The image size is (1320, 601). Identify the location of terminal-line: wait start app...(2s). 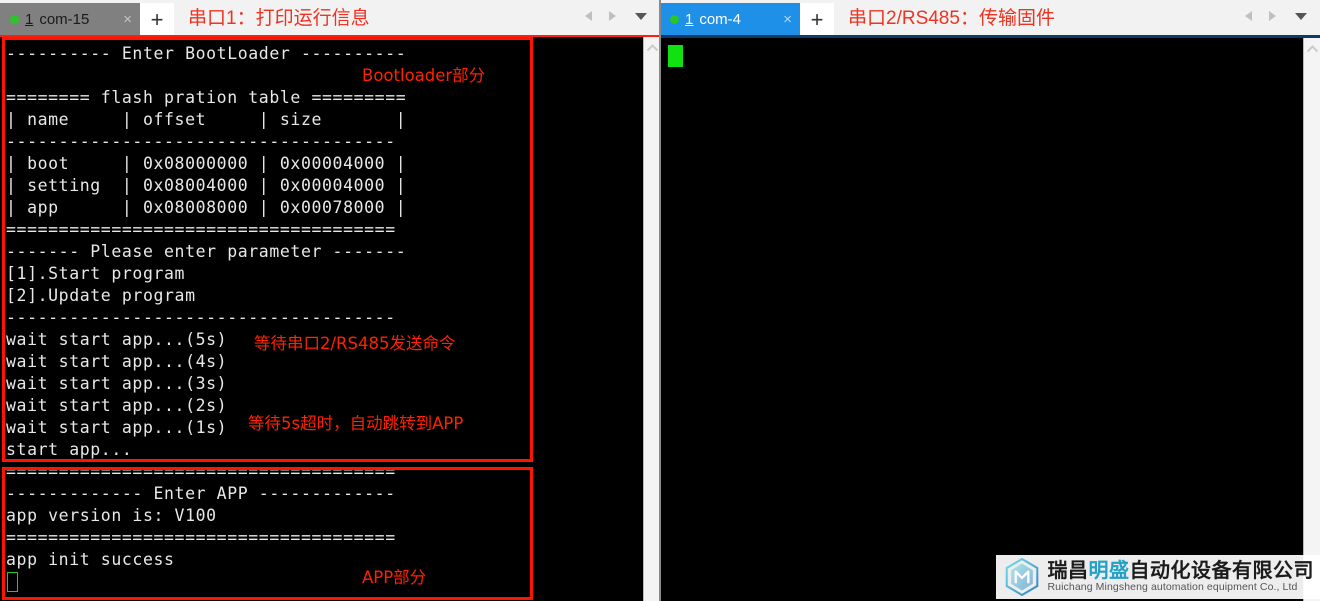
(117, 405).